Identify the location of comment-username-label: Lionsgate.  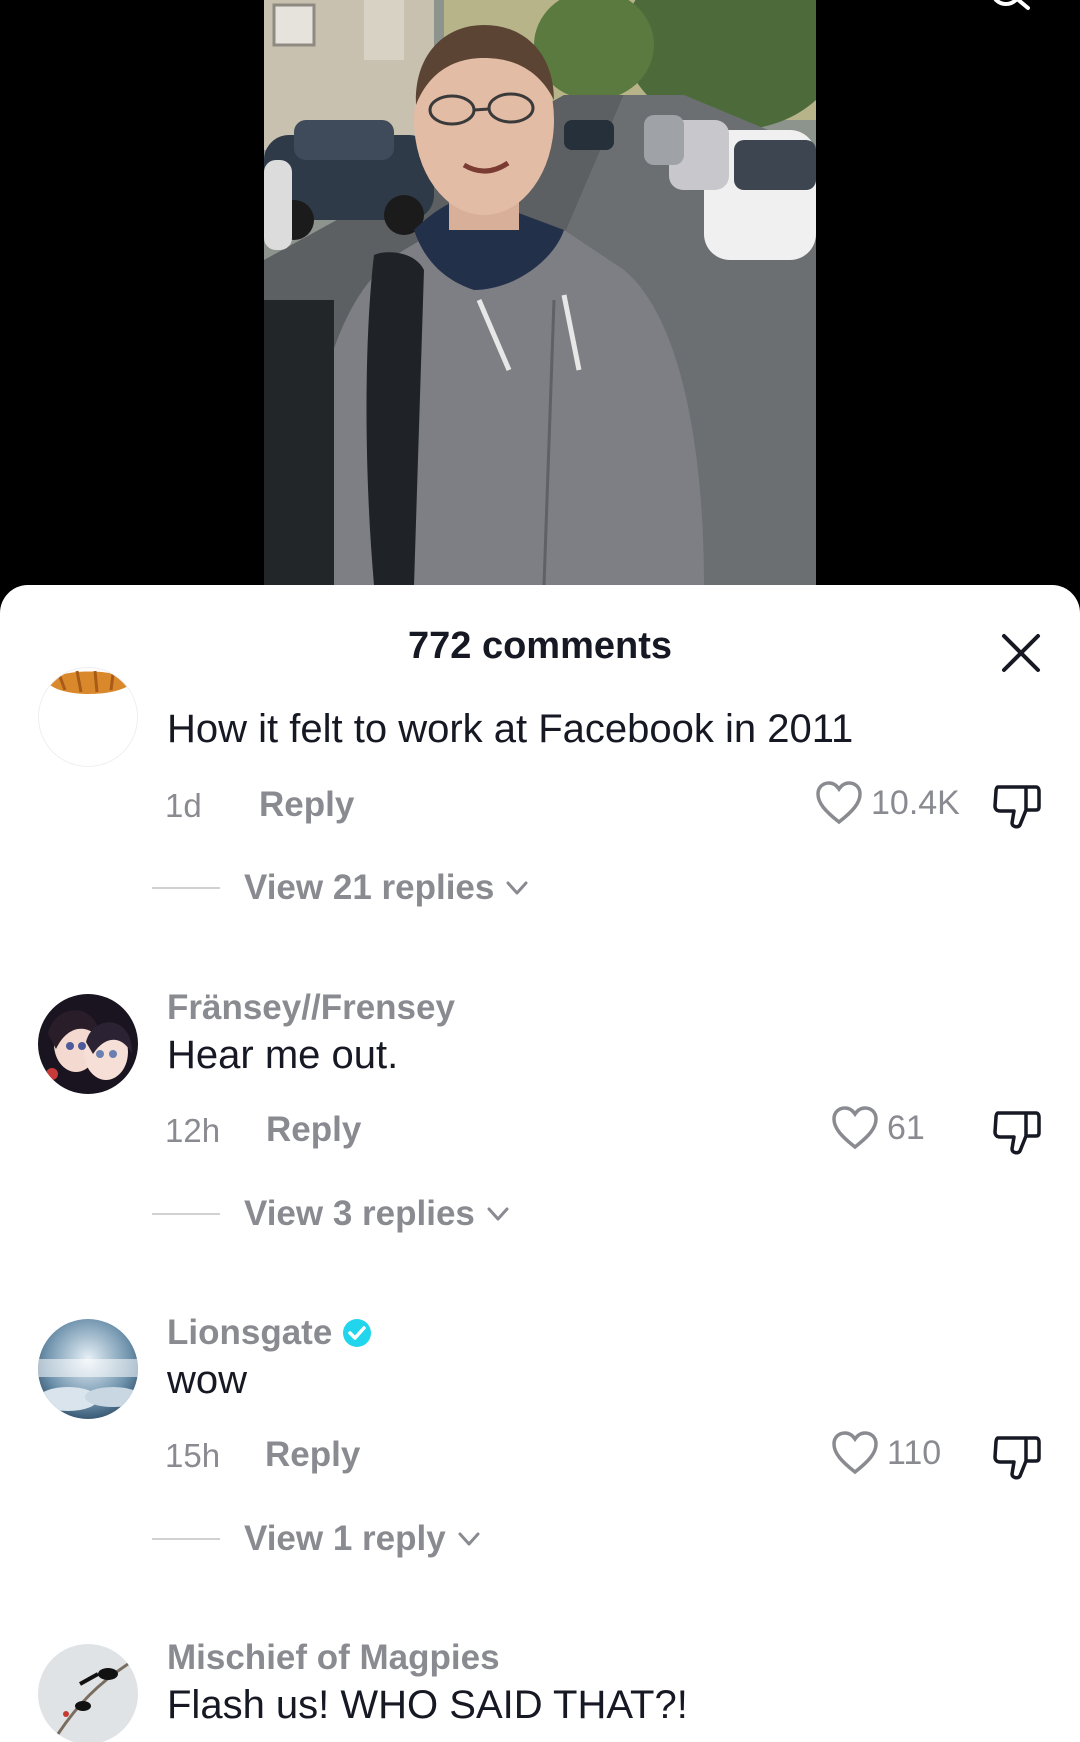
(250, 1332).